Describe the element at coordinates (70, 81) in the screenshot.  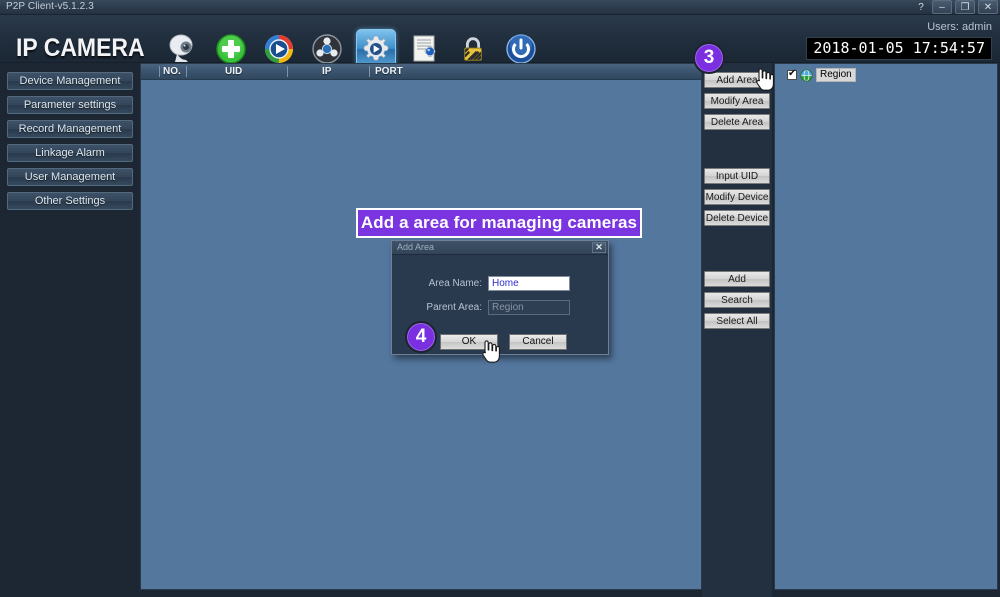
I see `sidebar-item-device-management: Device Management` at that location.